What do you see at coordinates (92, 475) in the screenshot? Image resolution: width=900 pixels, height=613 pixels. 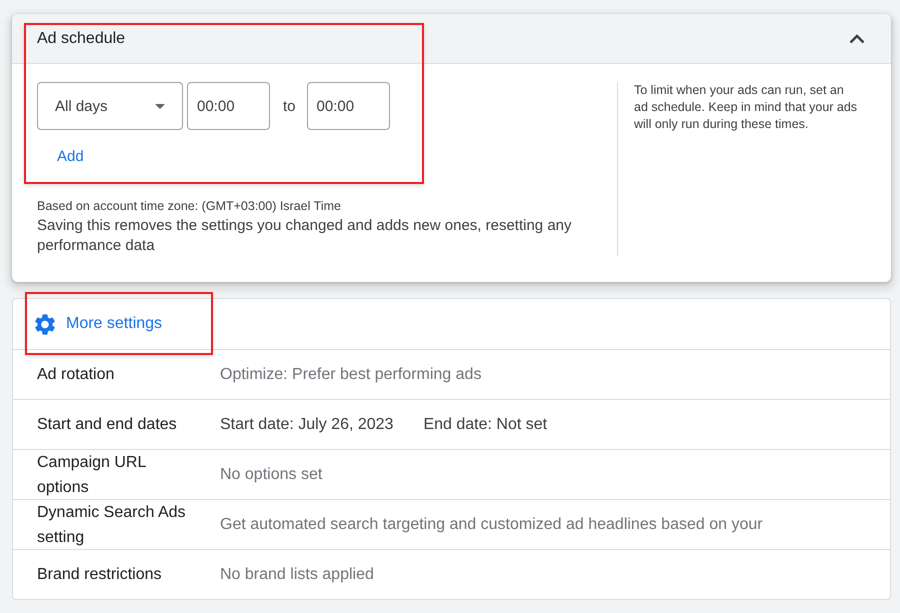 I see `setting-label: Campaign URL options` at bounding box center [92, 475].